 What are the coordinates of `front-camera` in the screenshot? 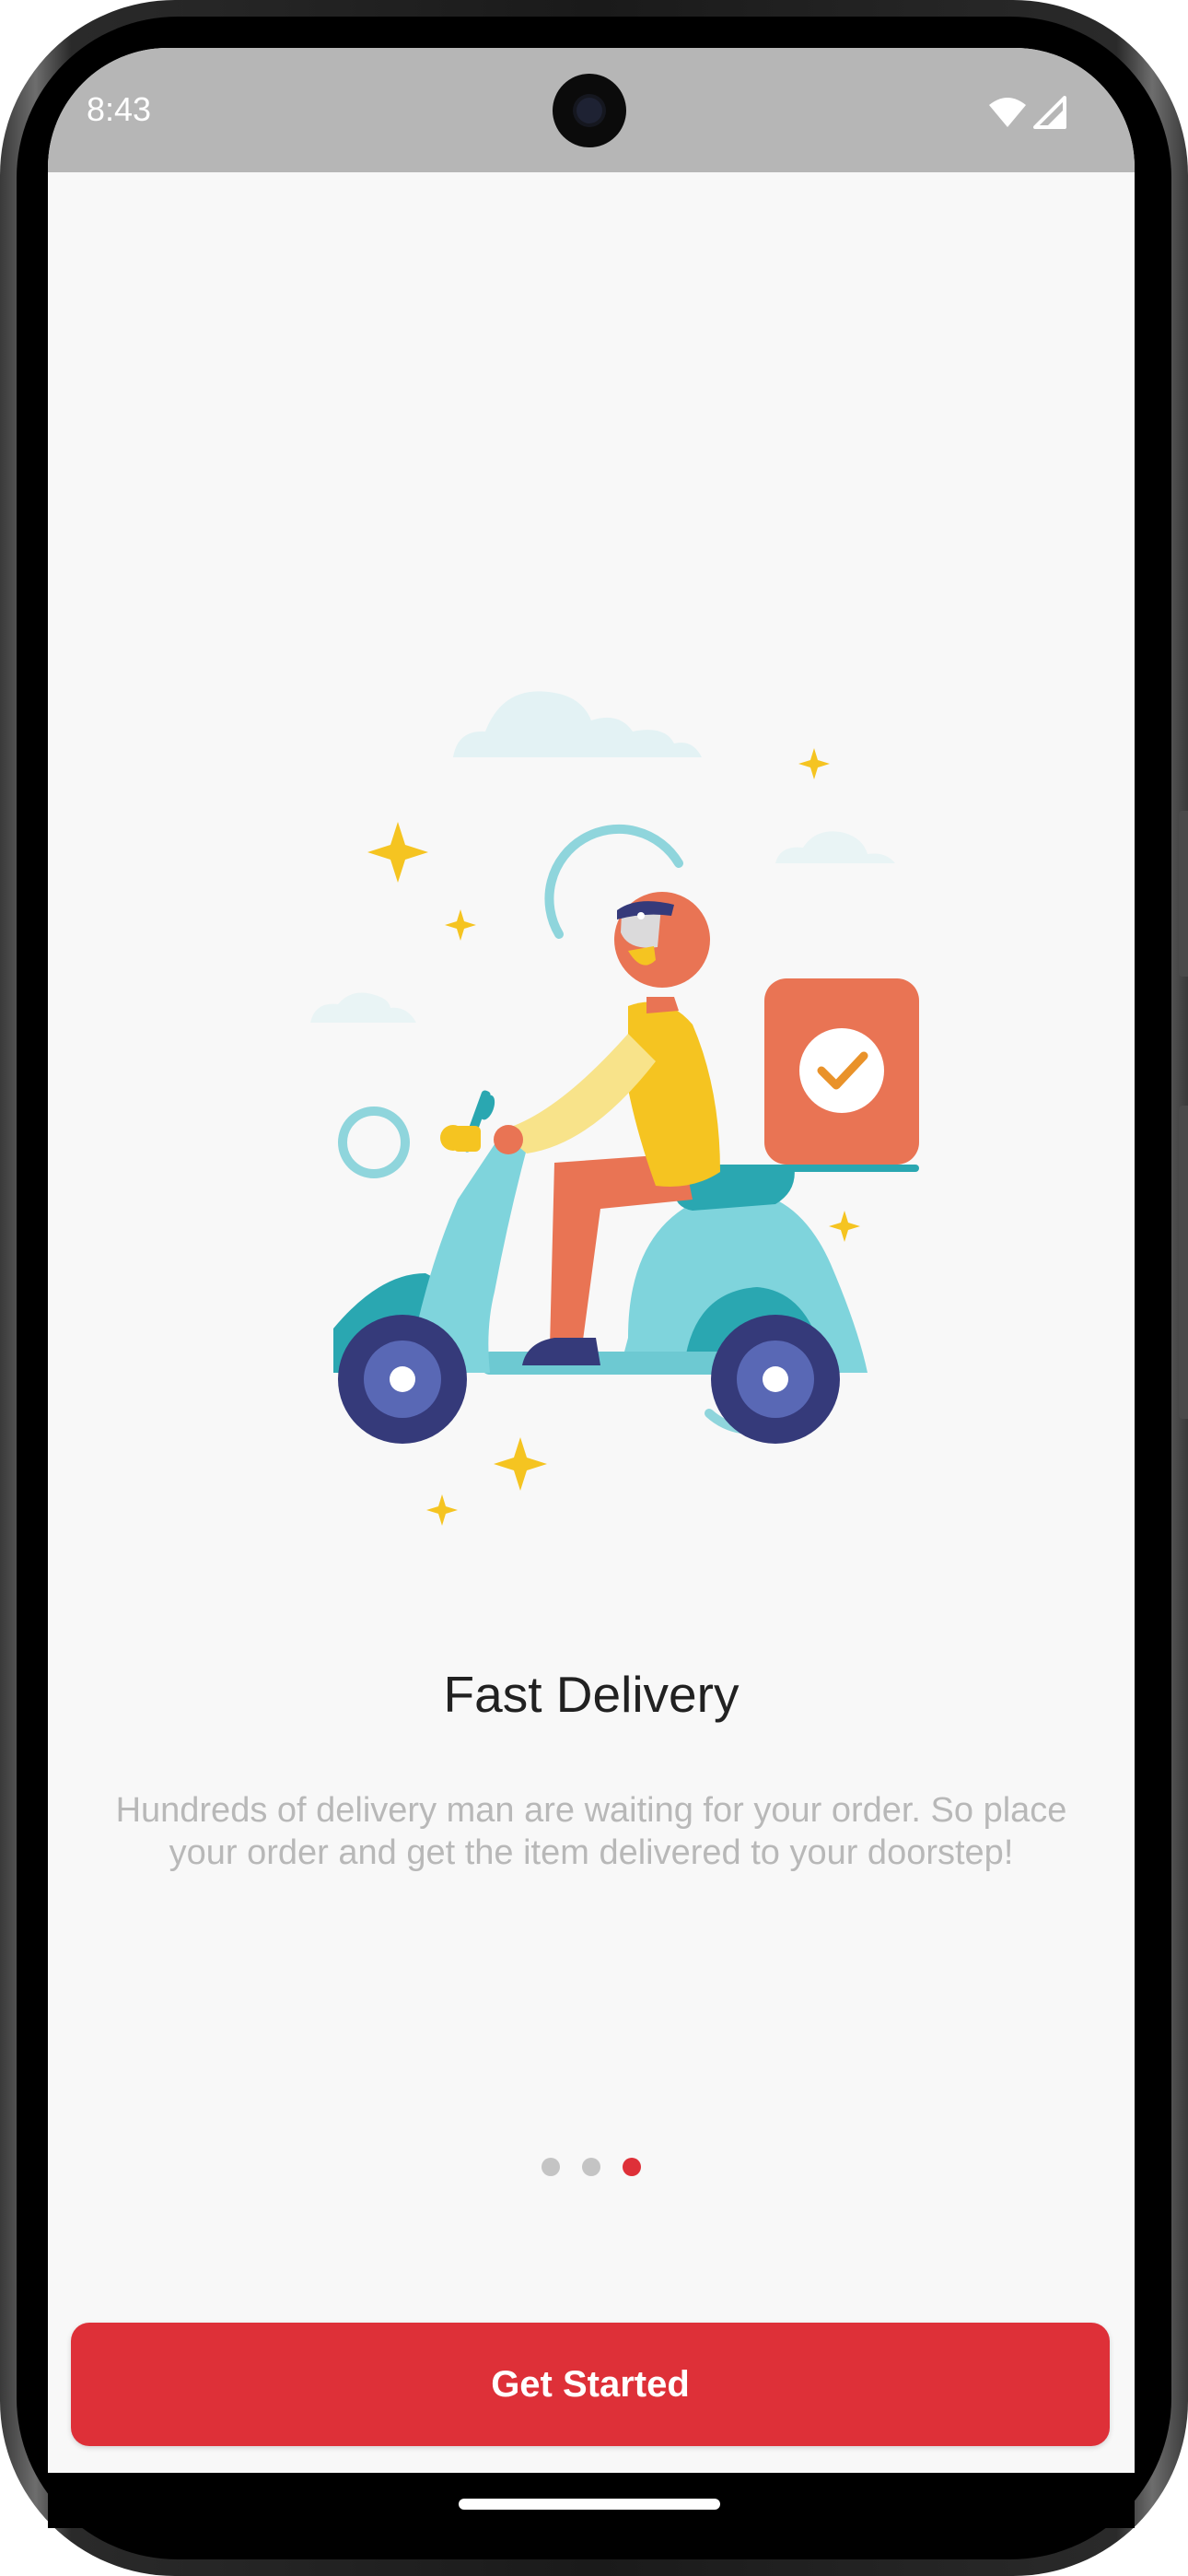 It's located at (589, 110).